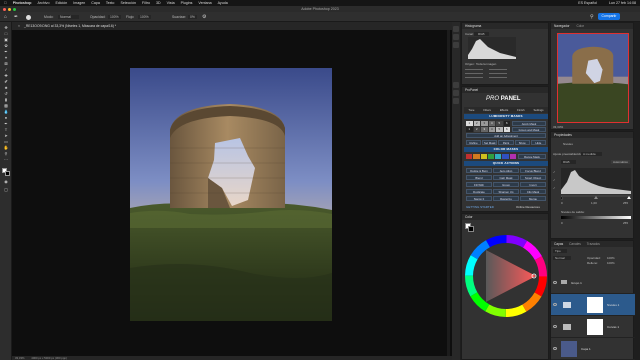 The width and height of the screenshot is (640, 360). What do you see at coordinates (456, 101) in the screenshot?
I see `adjustments-panel-icon` at bounding box center [456, 101].